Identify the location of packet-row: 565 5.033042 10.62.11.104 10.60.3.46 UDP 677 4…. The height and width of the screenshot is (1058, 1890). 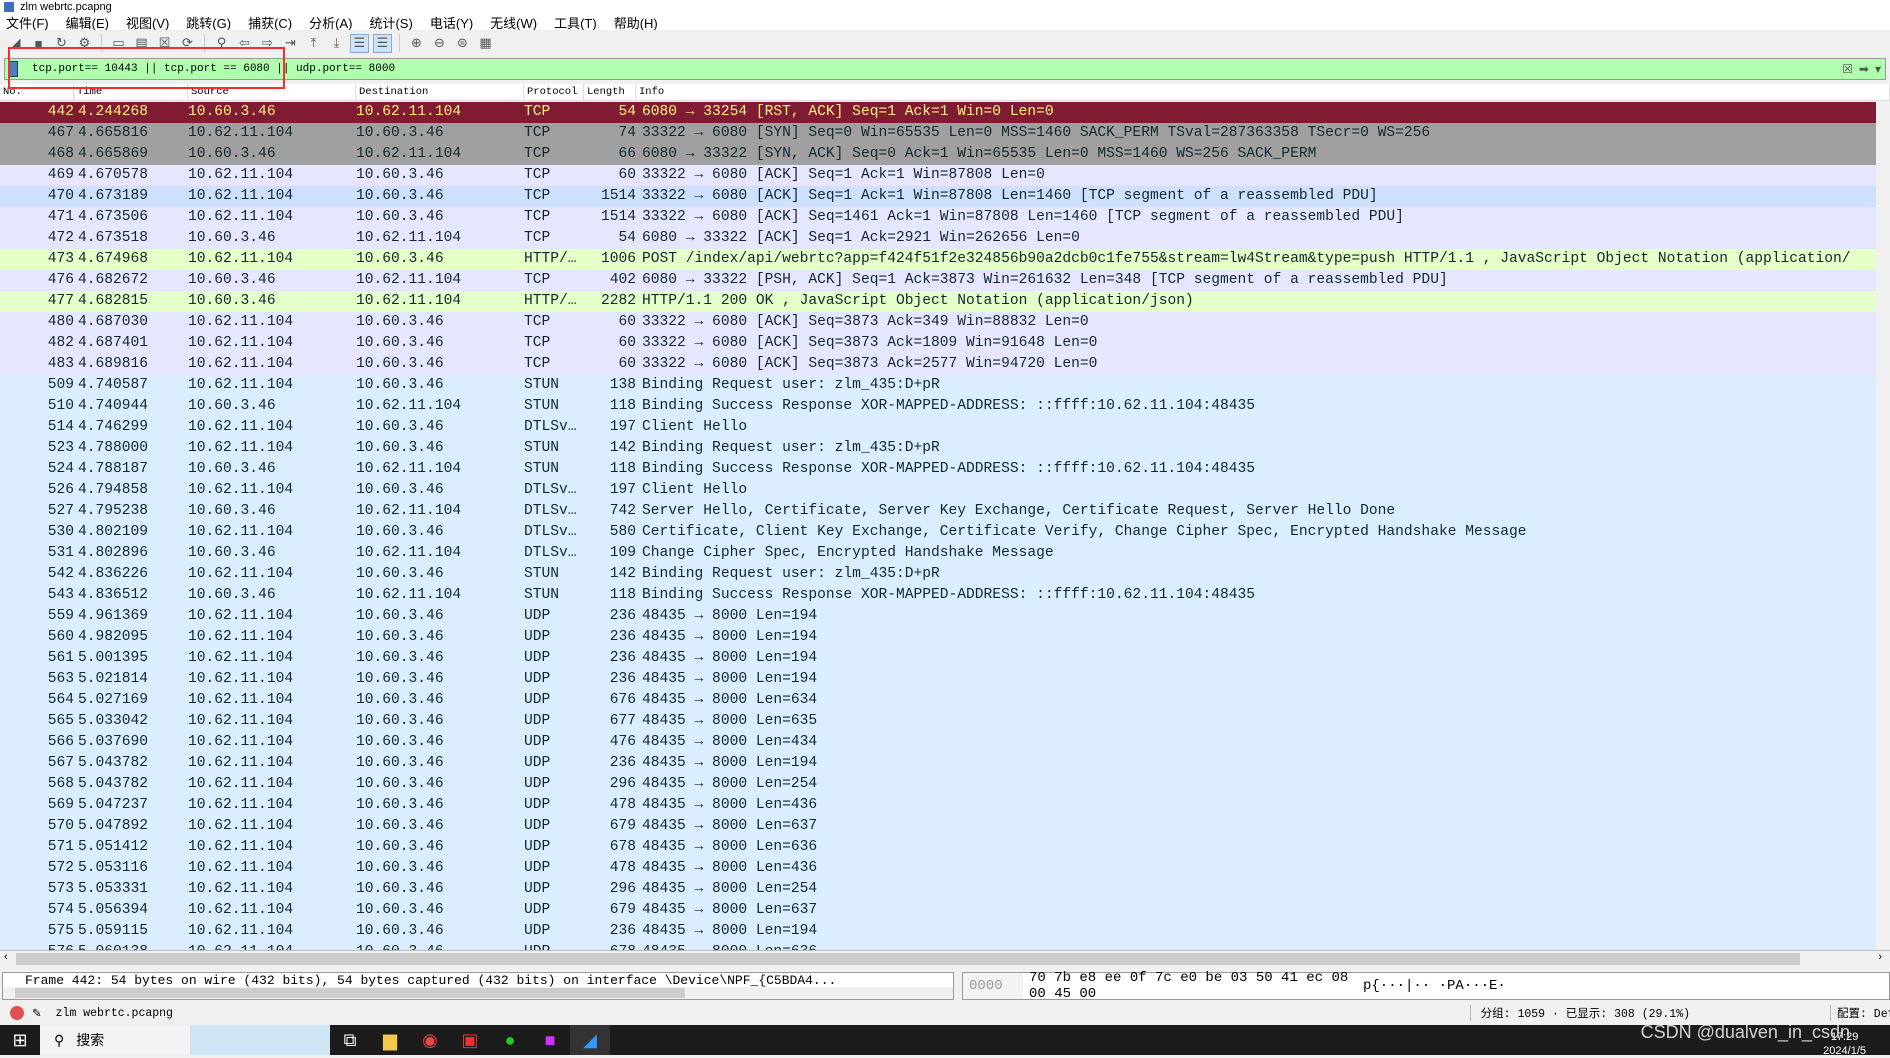
(938, 721).